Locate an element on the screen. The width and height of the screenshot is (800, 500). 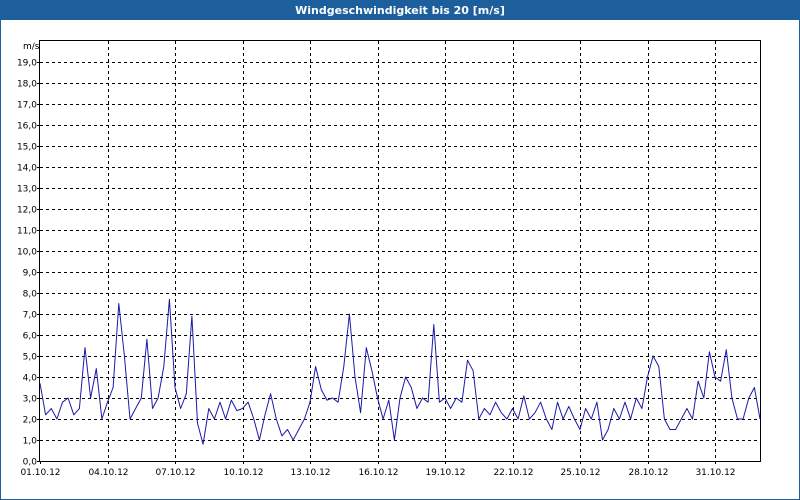
y-tick-label: 0,0 is located at coordinates (30, 463).